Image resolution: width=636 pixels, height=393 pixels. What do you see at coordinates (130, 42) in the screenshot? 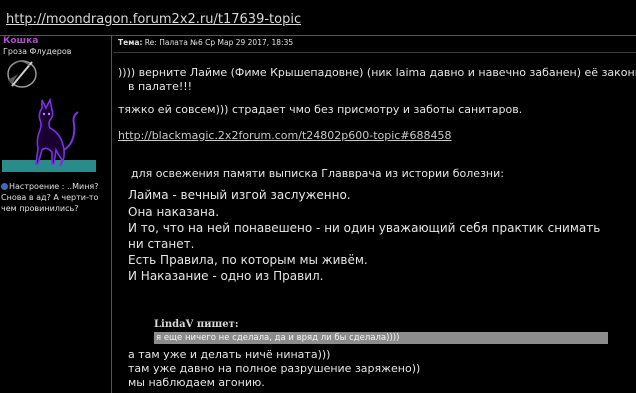
I see `post-header-label: Тема:` at bounding box center [130, 42].